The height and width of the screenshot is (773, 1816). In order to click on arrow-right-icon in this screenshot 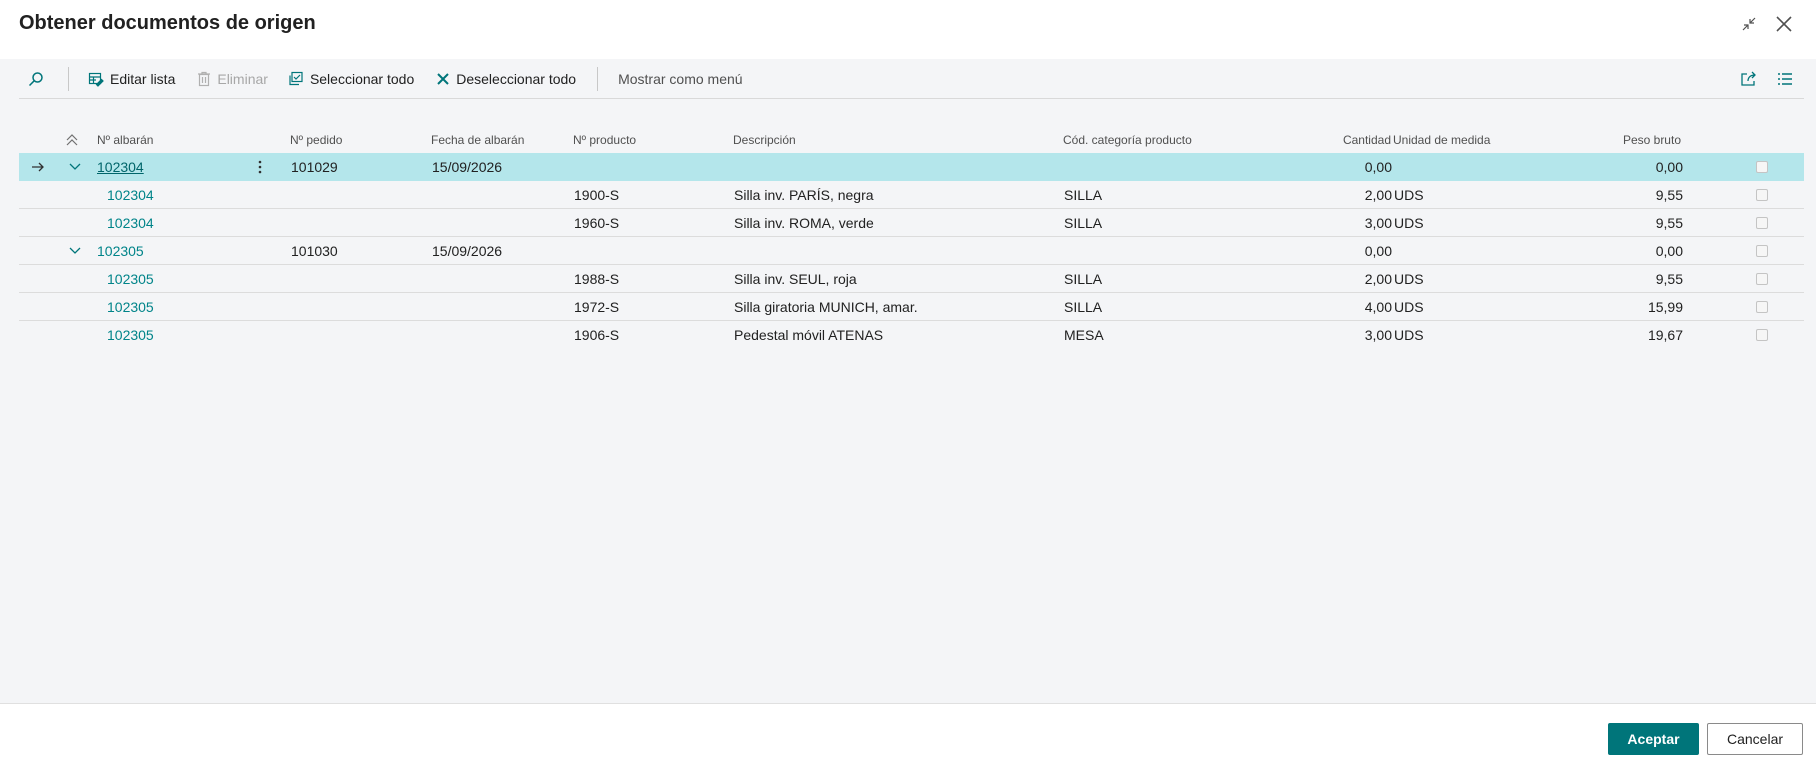, I will do `click(38, 167)`.